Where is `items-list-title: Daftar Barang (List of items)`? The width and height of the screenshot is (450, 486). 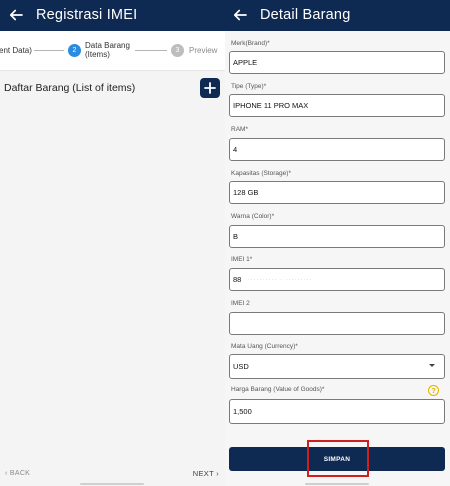
items-list-title: Daftar Barang (List of items) is located at coordinates (70, 88).